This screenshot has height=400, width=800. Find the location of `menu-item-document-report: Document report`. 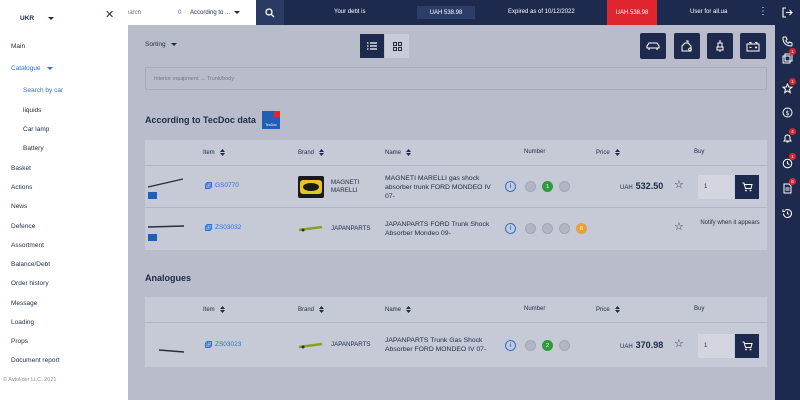

menu-item-document-report: Document report is located at coordinates (35, 360).